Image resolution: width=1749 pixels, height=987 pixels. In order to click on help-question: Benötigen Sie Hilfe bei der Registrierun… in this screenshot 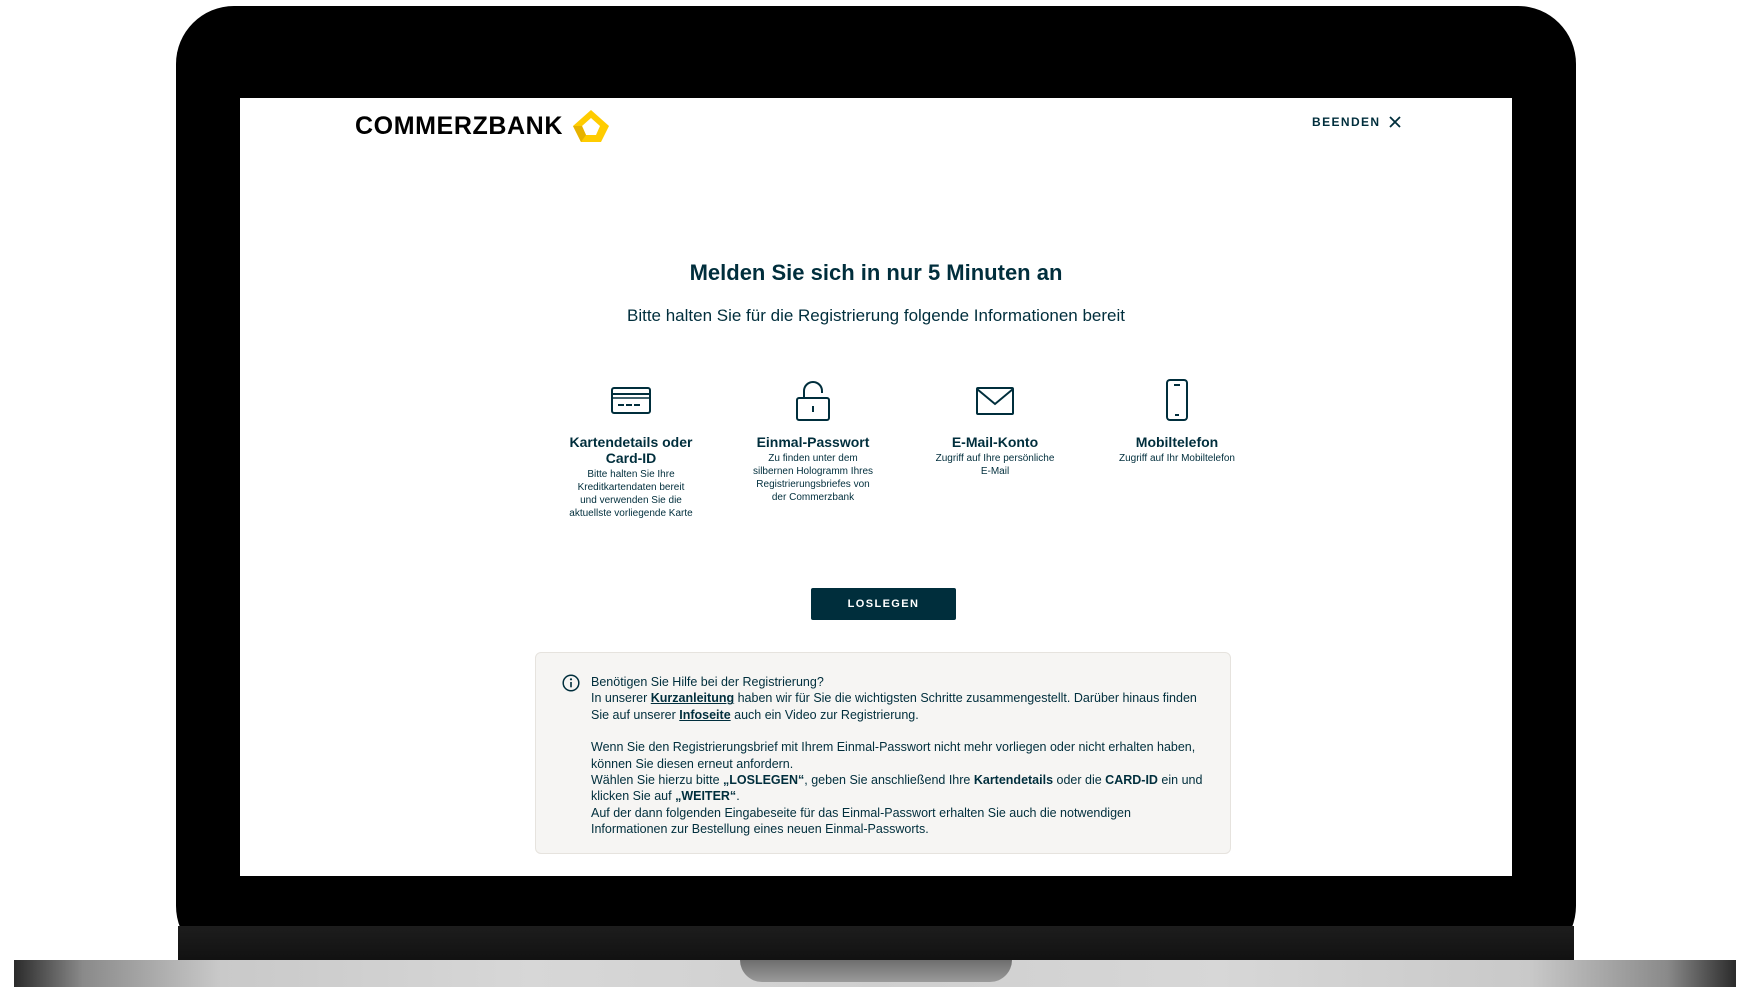, I will do `click(707, 682)`.